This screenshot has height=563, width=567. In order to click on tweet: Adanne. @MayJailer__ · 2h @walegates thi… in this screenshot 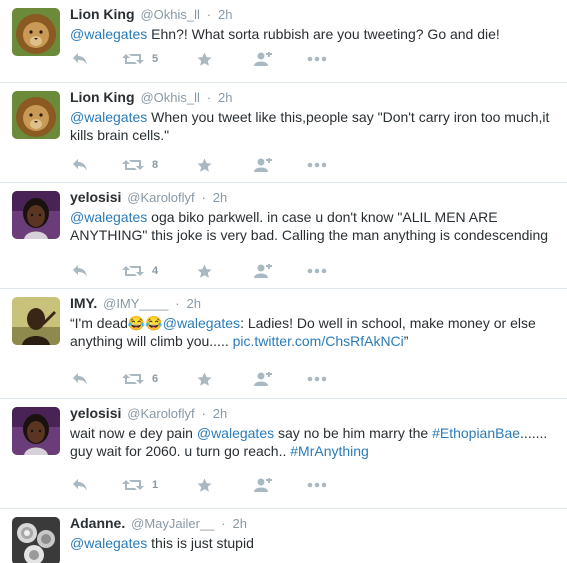, I will do `click(283, 535)`.